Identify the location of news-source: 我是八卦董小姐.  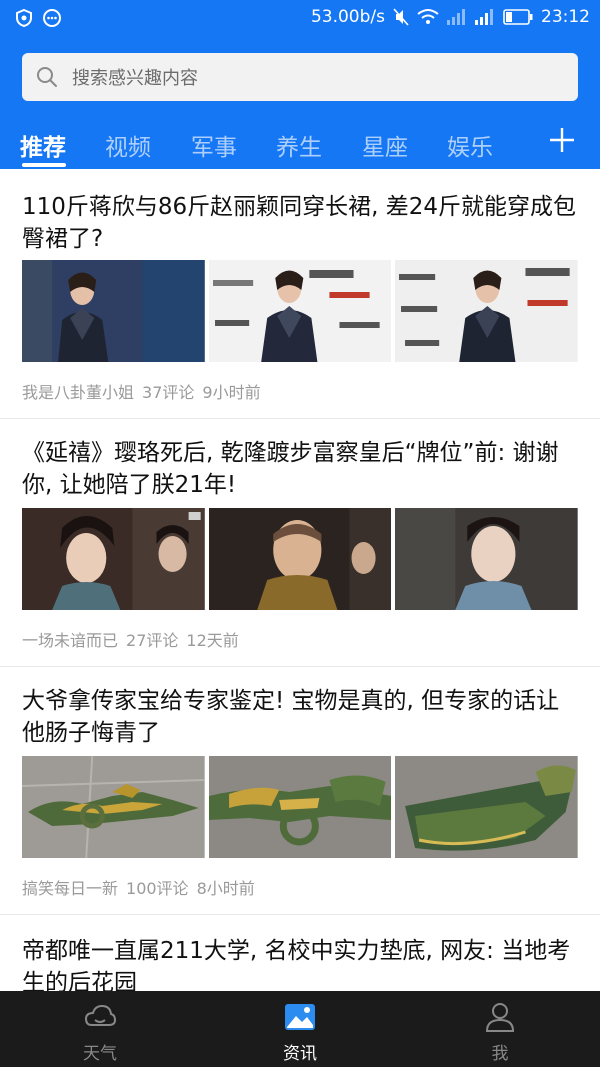
(78, 392).